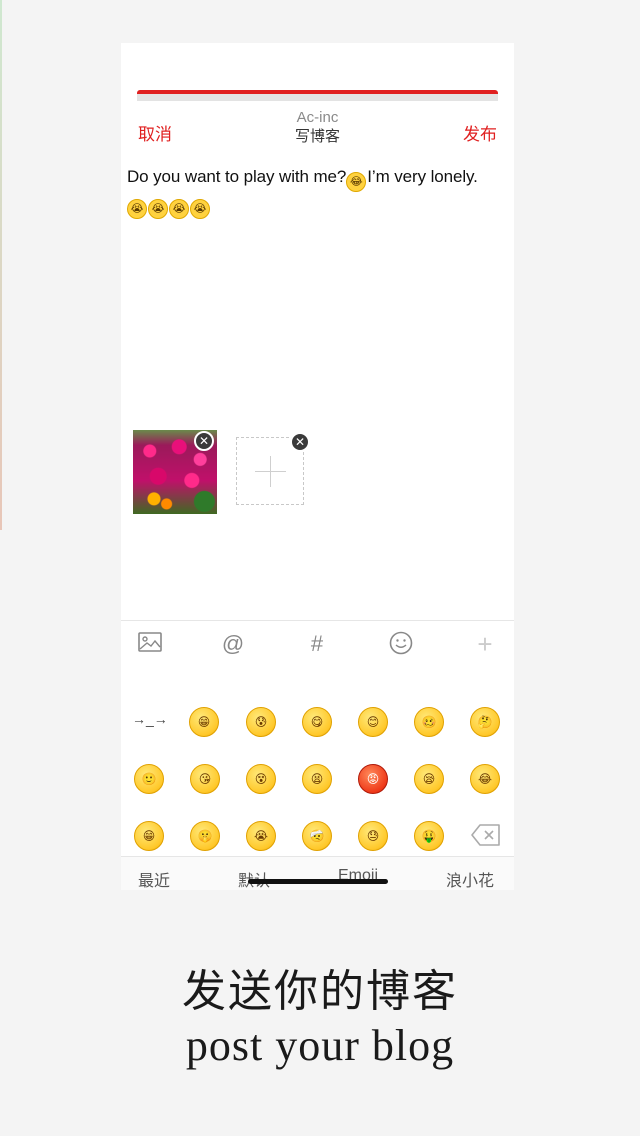 The height and width of the screenshot is (1136, 640). Describe the element at coordinates (320, 991) in the screenshot. I see `caption-chinese: 发送你的博客` at that location.